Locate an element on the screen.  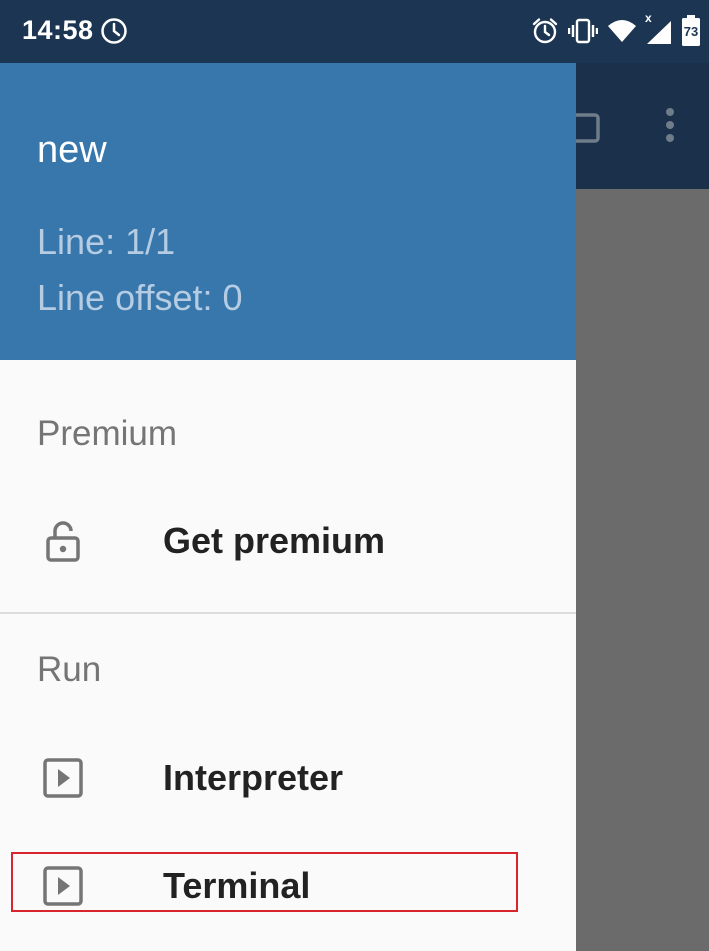
line-info: Line: 1/1 is located at coordinates (106, 241).